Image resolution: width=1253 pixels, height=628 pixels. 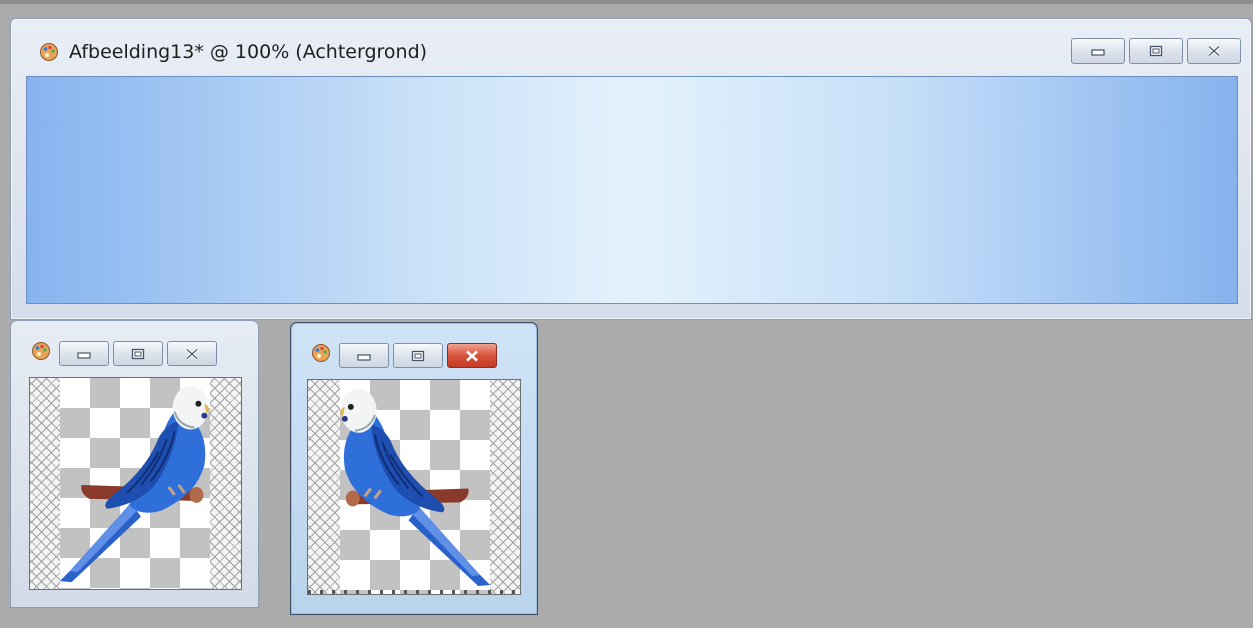 I want to click on selection-marquee-edge, so click(x=414, y=592).